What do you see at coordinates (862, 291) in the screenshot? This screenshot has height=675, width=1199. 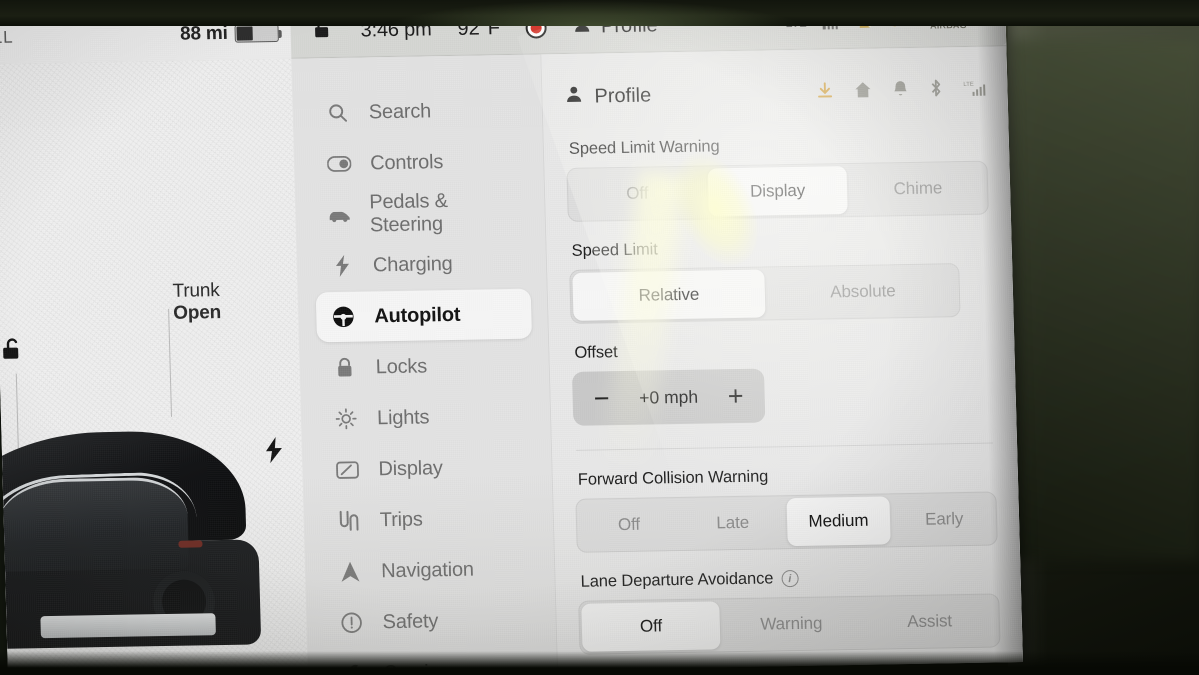 I see `segment-option-absolute: Absolute` at bounding box center [862, 291].